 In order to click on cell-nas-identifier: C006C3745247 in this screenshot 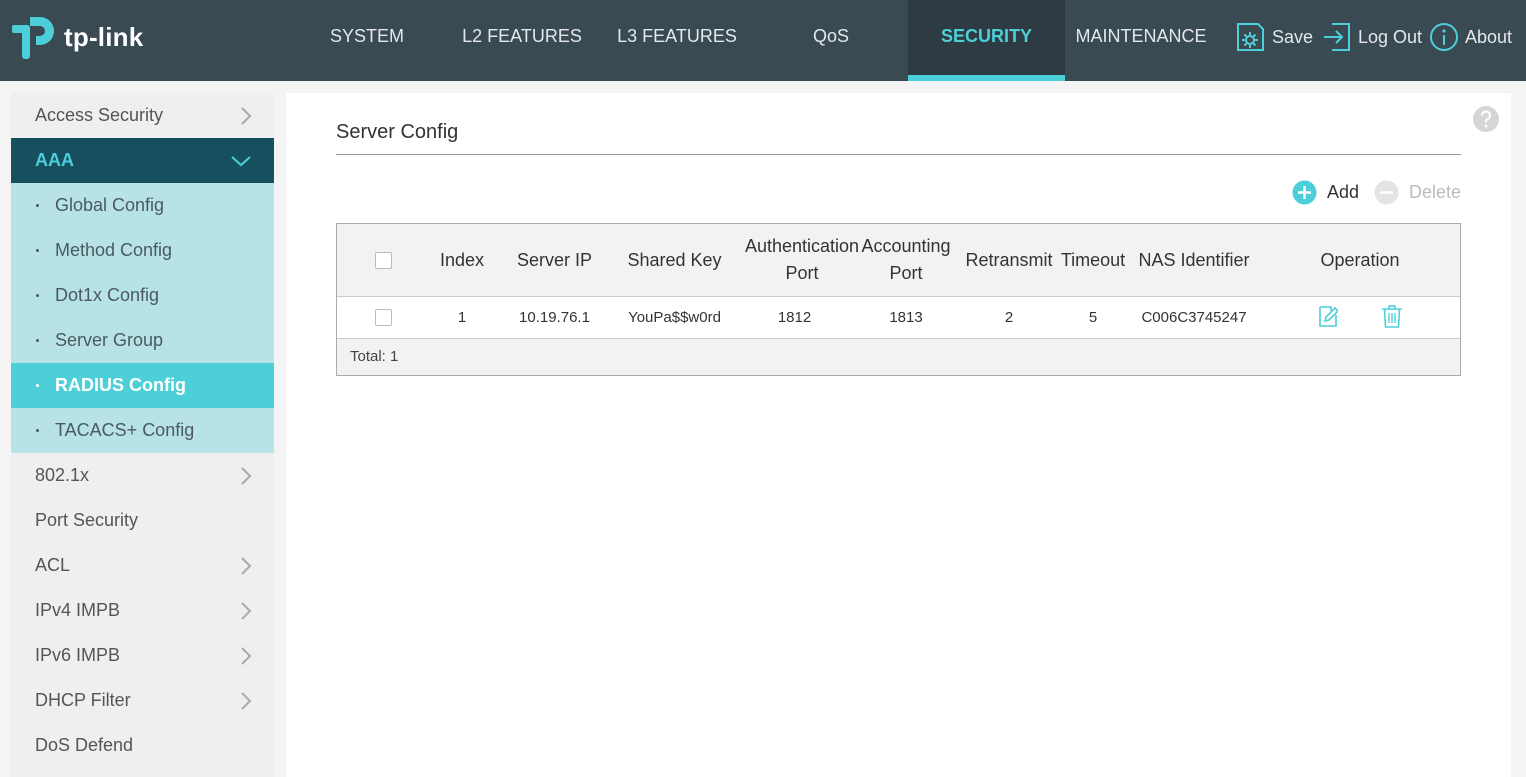, I will do `click(1194, 317)`.